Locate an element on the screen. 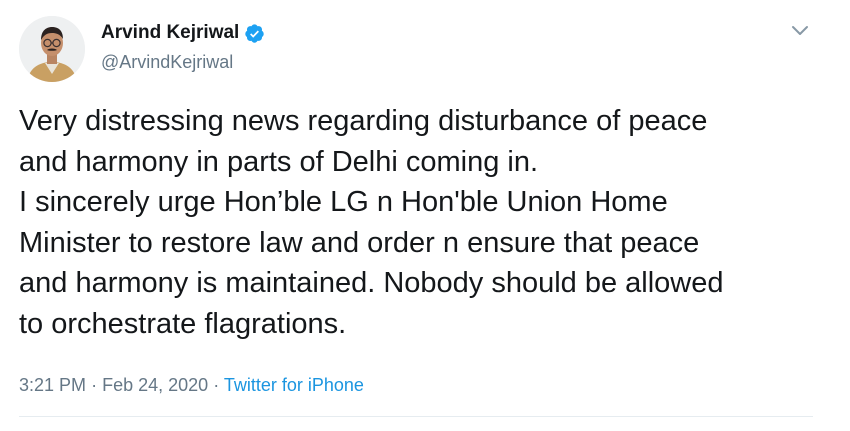 This screenshot has width=850, height=431. person-avatar-icon is located at coordinates (52, 49).